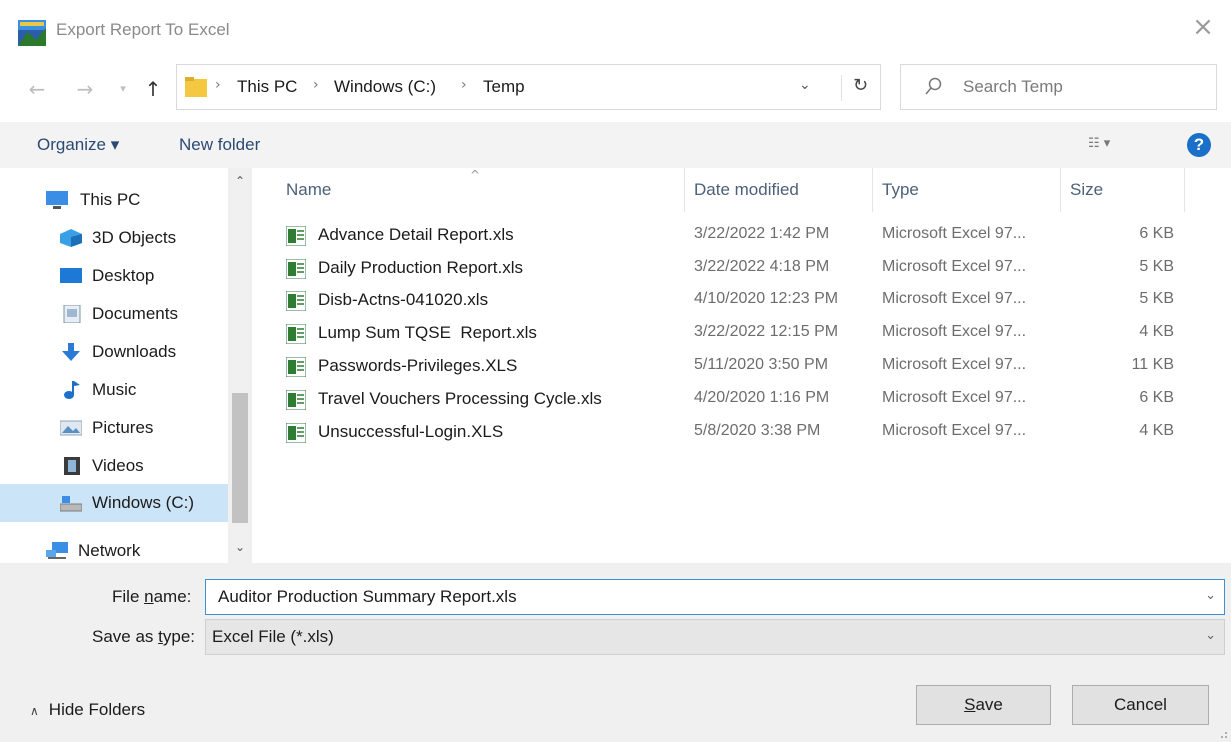  I want to click on search-icon, so click(933, 86).